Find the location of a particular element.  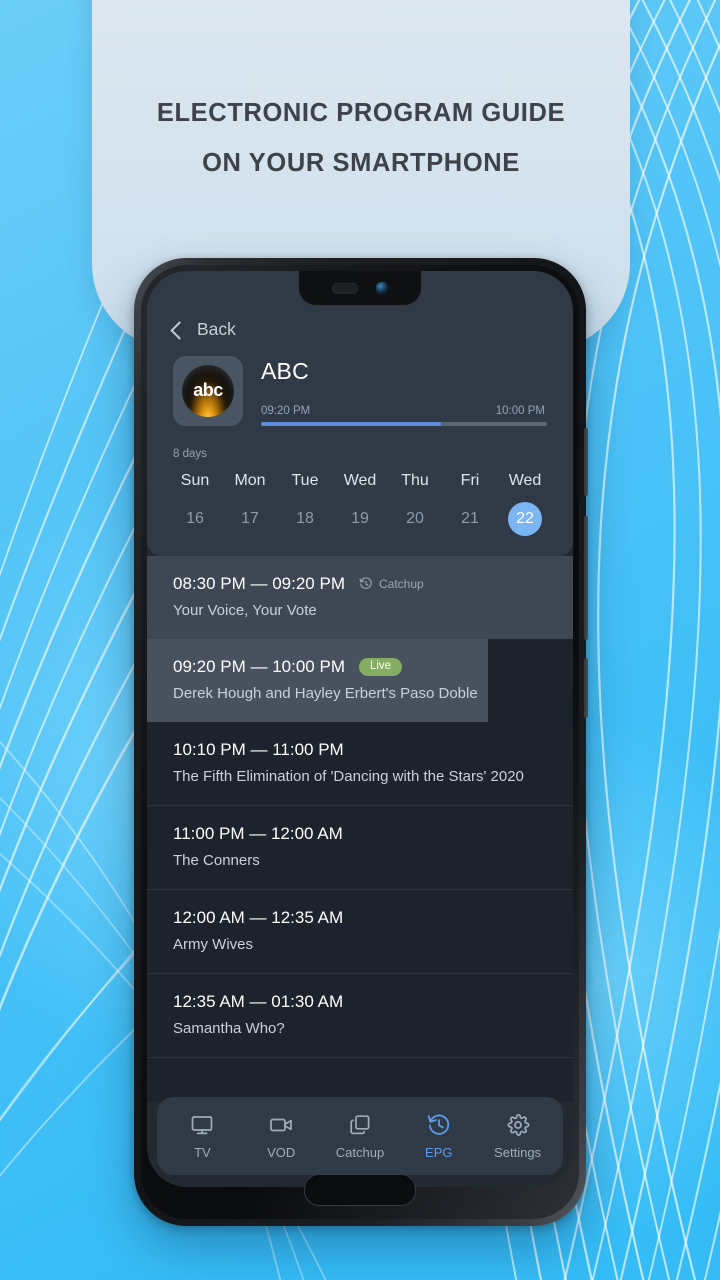

program-row-header: 09:20 PM — 10:00 PM Live is located at coordinates (360, 667).